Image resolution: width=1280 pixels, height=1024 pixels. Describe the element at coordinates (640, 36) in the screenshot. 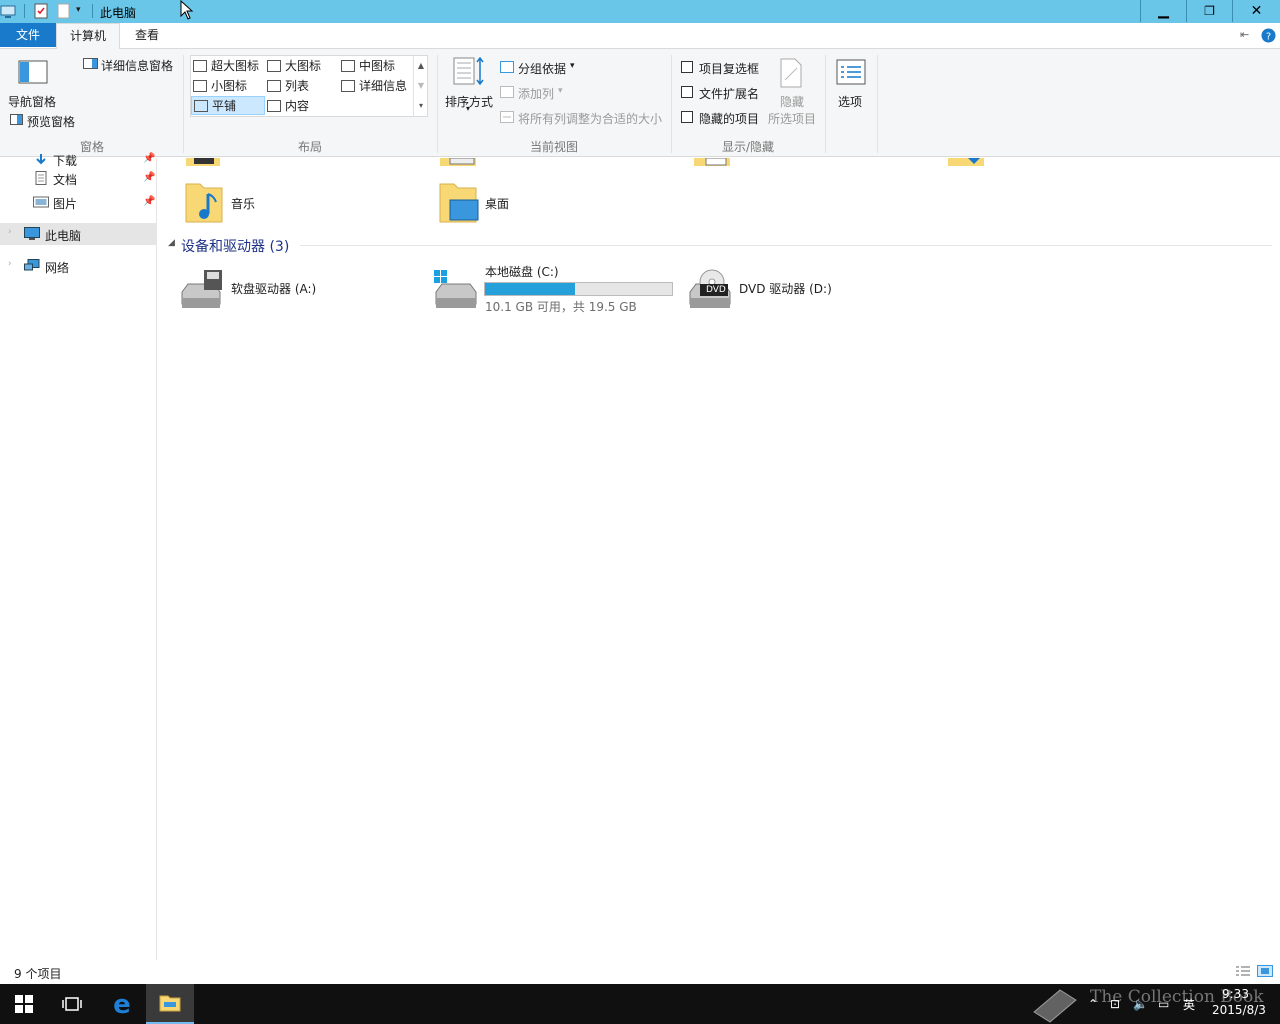

I see `ribbon-tabs: 文件 计算机 查看 ⇤ ?` at that location.